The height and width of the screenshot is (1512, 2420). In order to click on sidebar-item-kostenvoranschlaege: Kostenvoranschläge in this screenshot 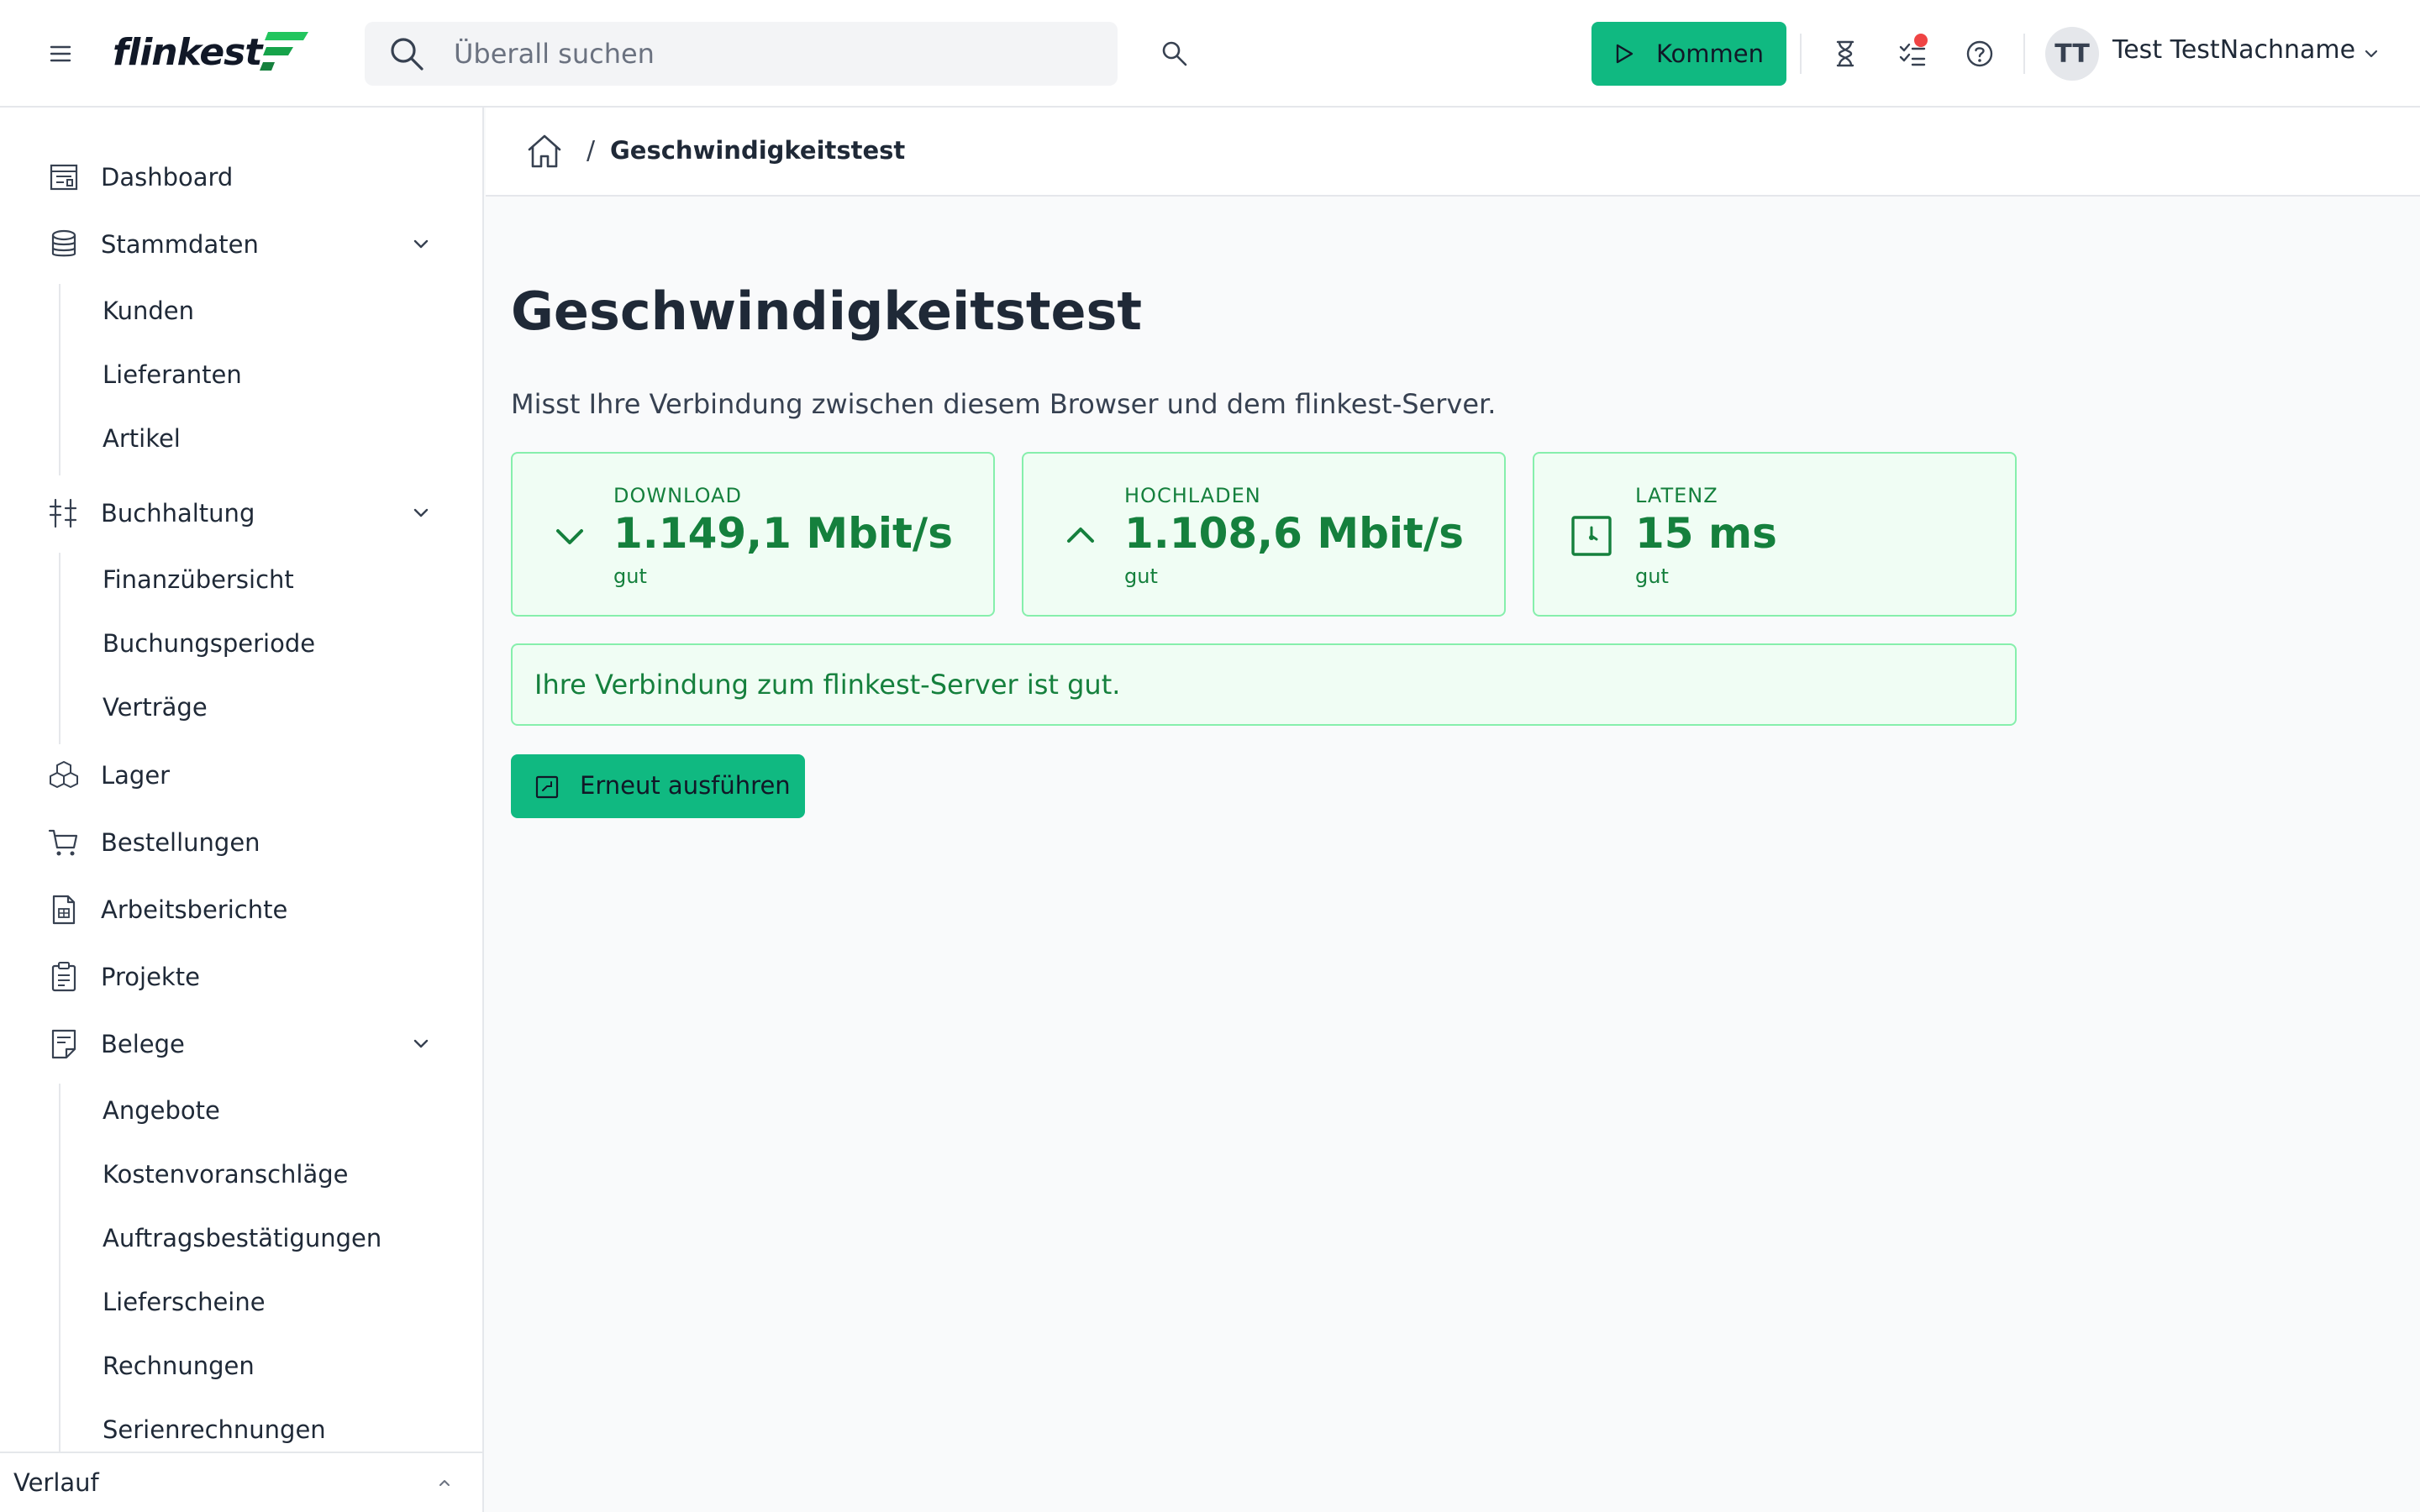, I will do `click(226, 1174)`.